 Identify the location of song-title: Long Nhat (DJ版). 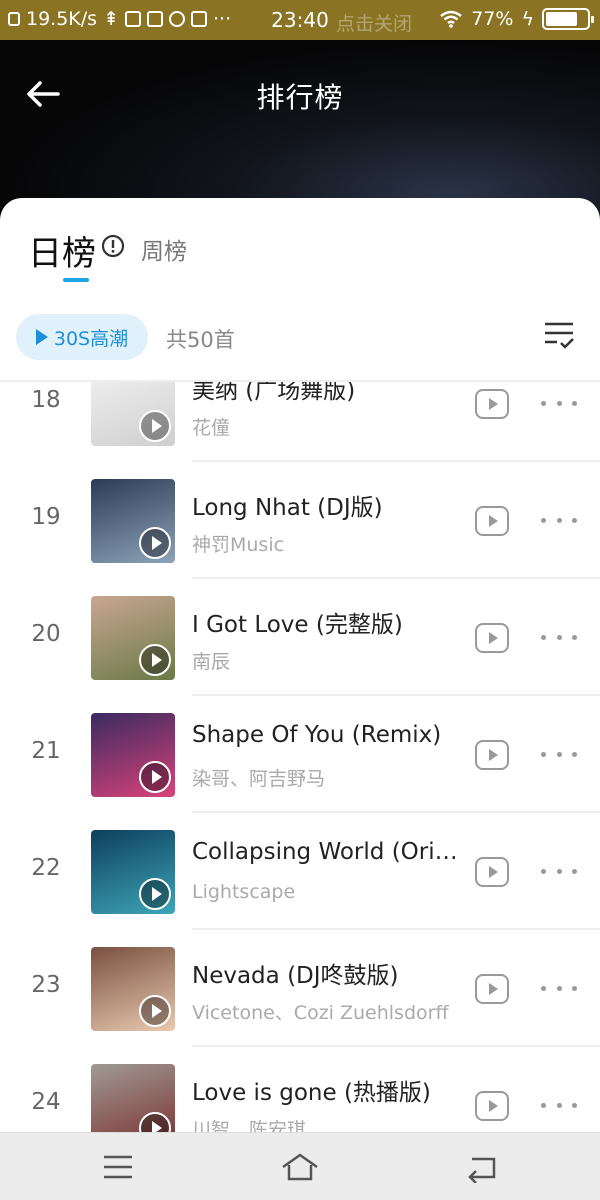
(287, 508).